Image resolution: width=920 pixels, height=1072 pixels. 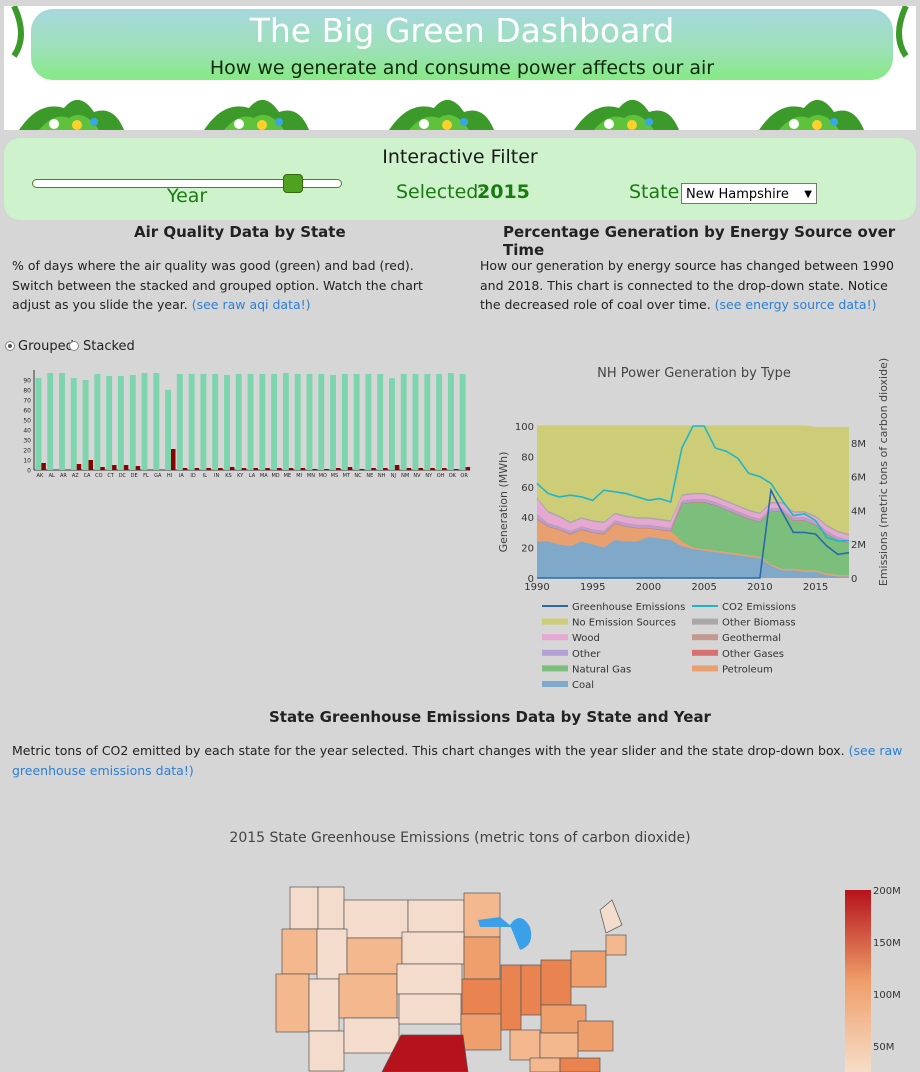 What do you see at coordinates (240, 232) in the screenshot?
I see `aqi-heading: Air Quality Data by State` at bounding box center [240, 232].